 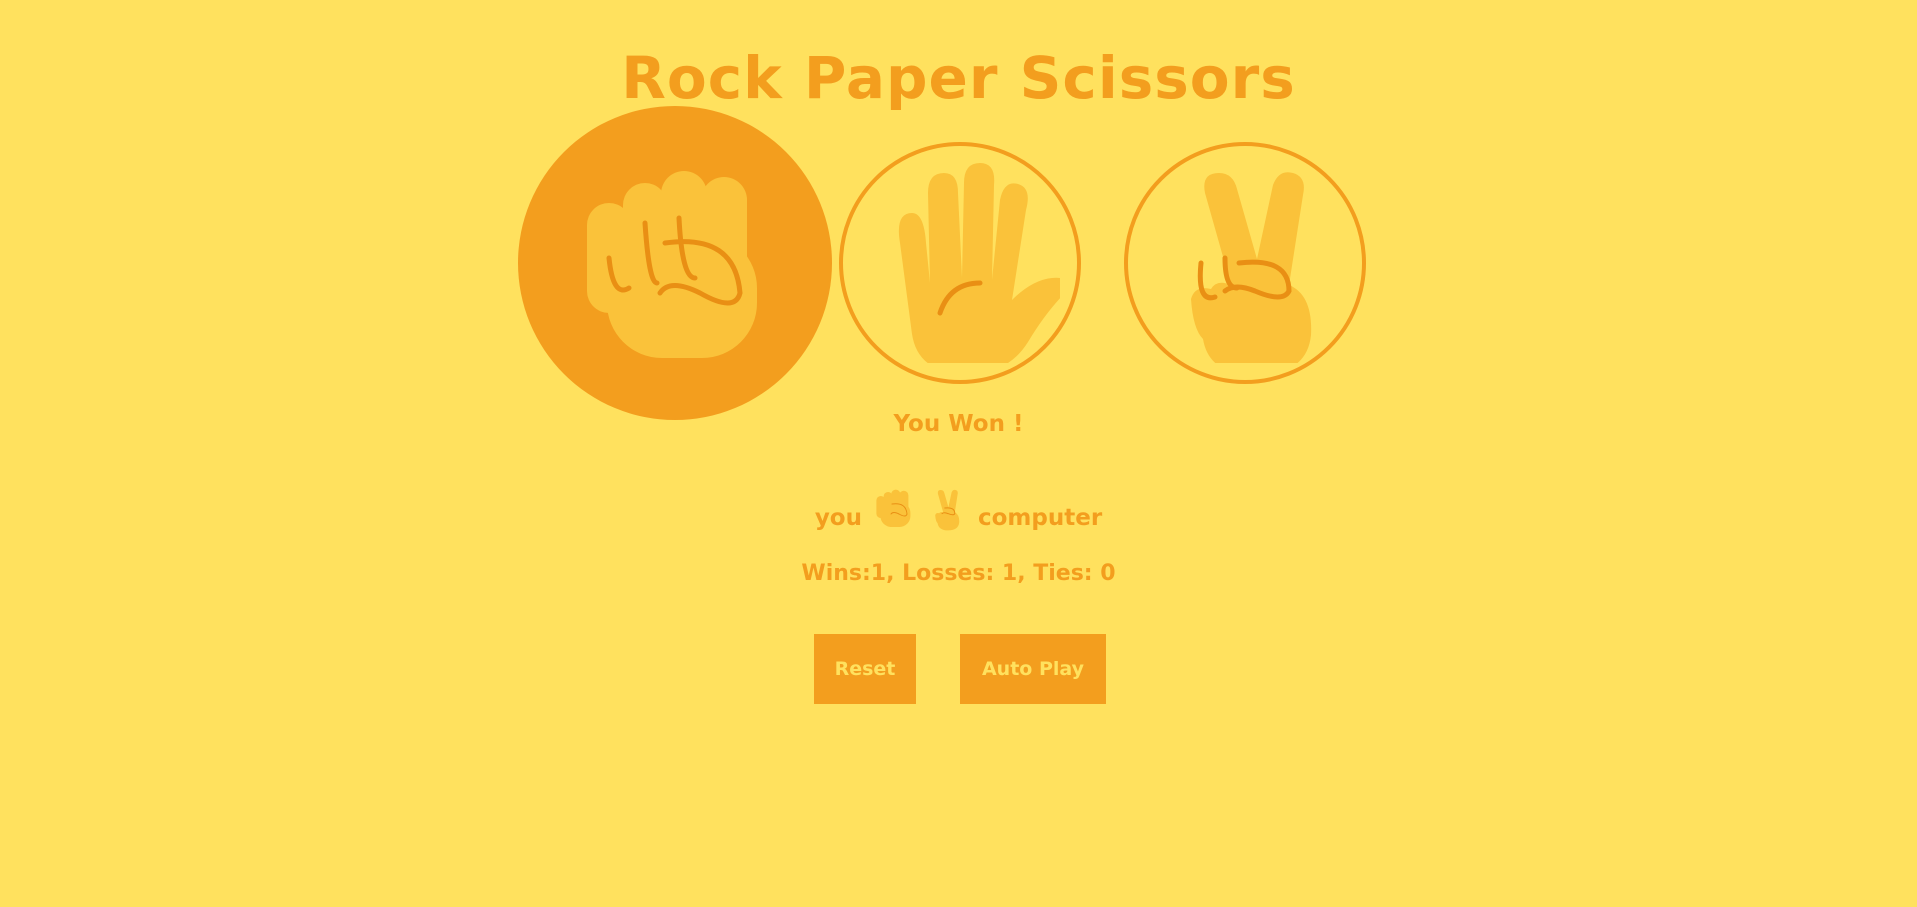 I want to click on reset-button: Reset, so click(x=865, y=669).